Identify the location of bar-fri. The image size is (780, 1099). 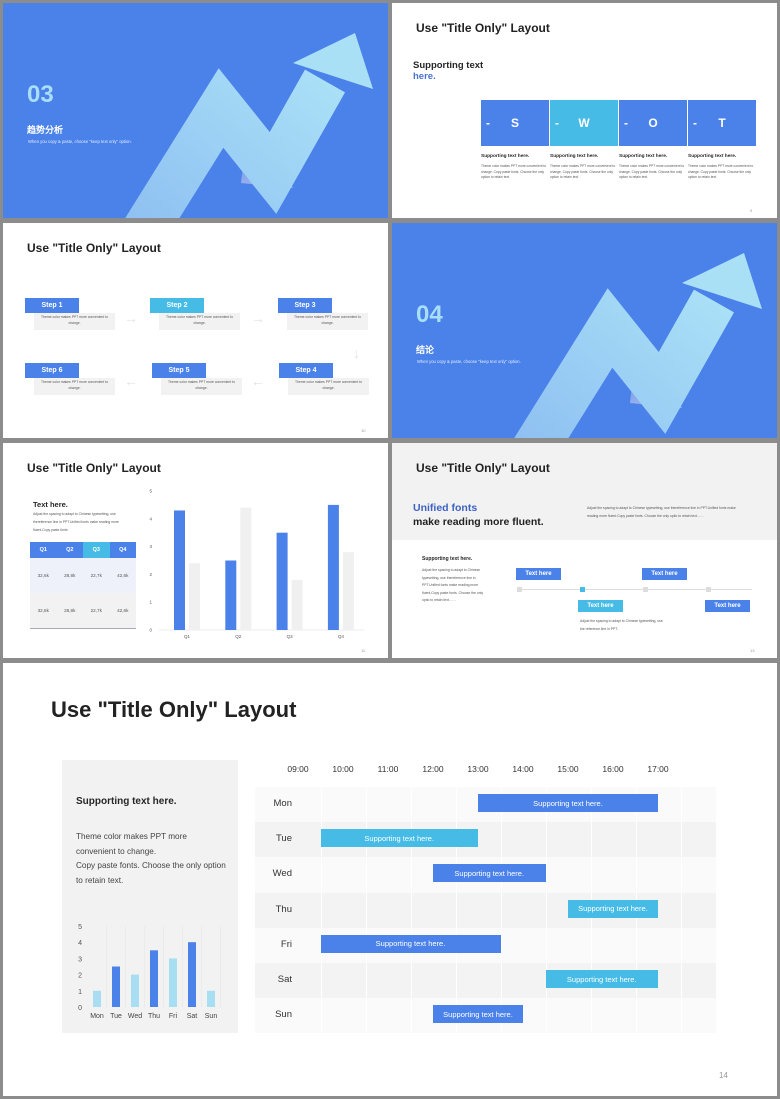
(173, 982).